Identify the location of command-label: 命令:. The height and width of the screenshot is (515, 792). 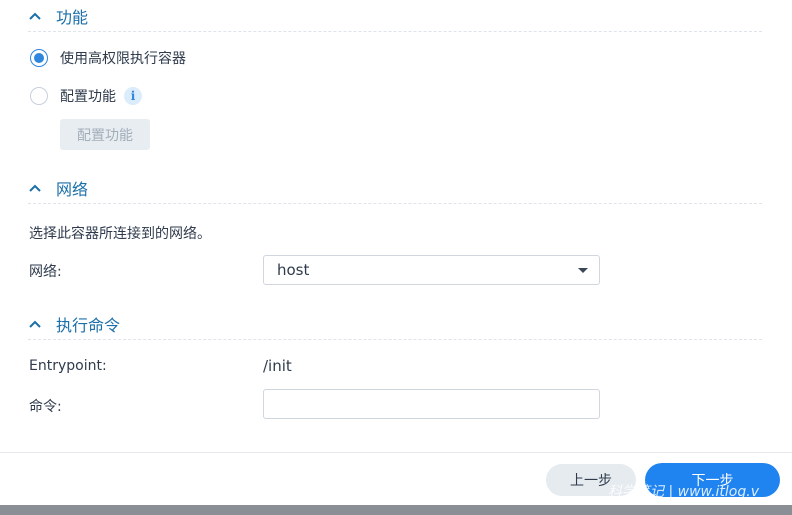
(45, 407).